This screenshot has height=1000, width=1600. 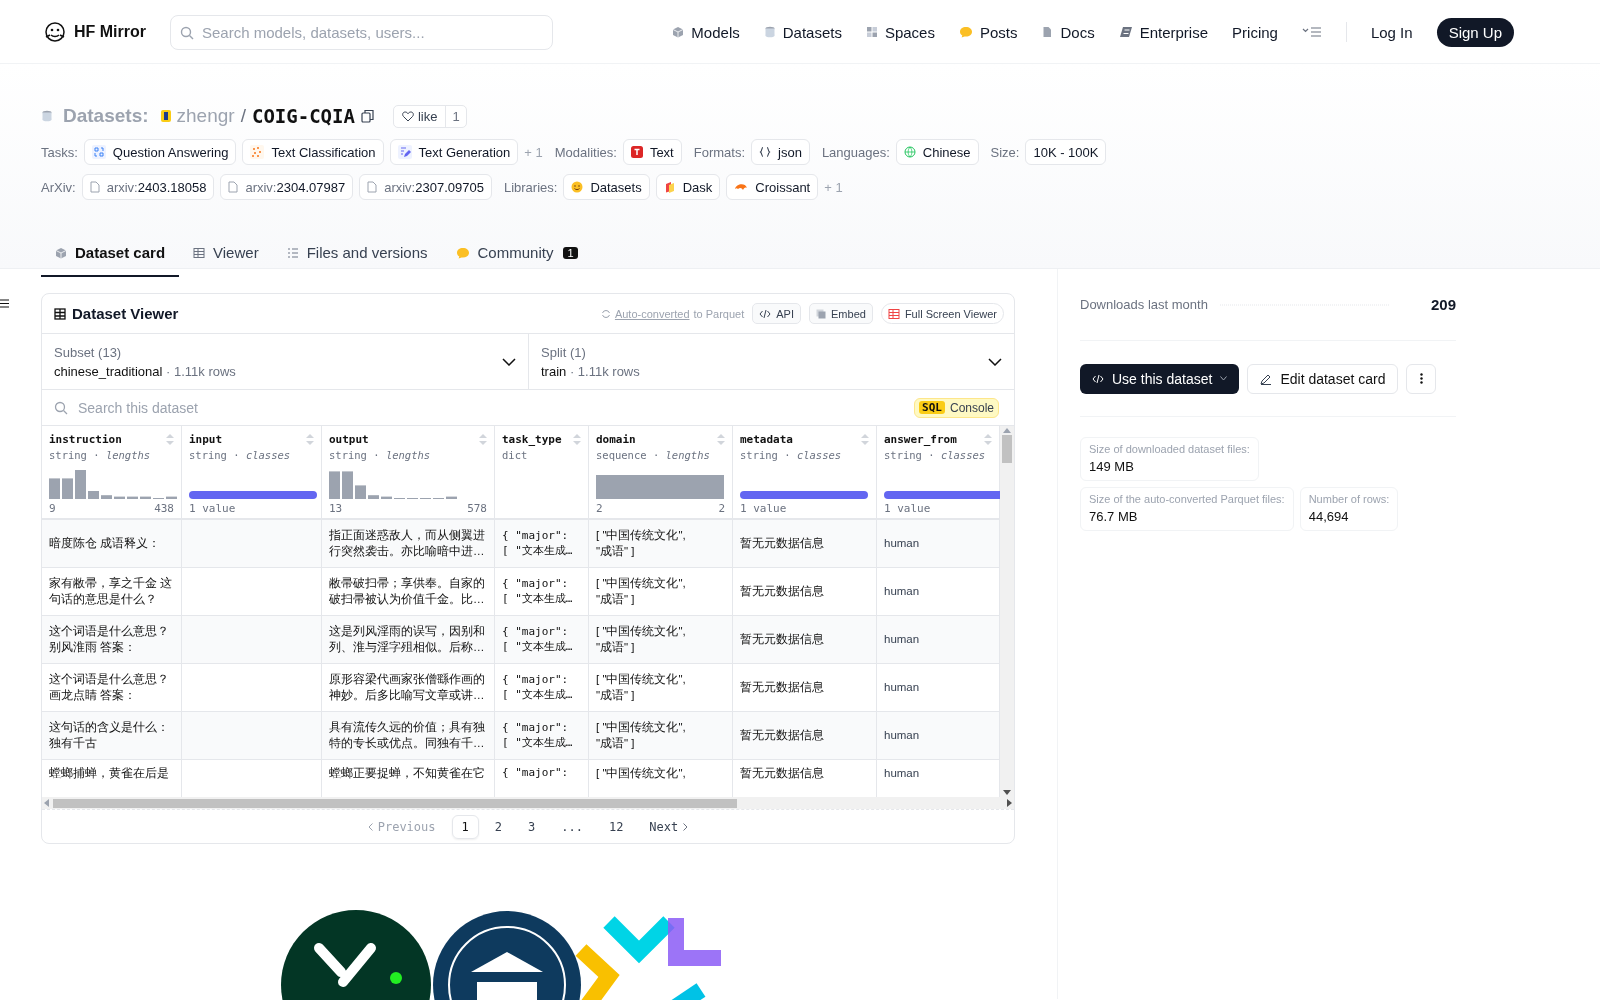 I want to click on range-max: 438, so click(x=164, y=508).